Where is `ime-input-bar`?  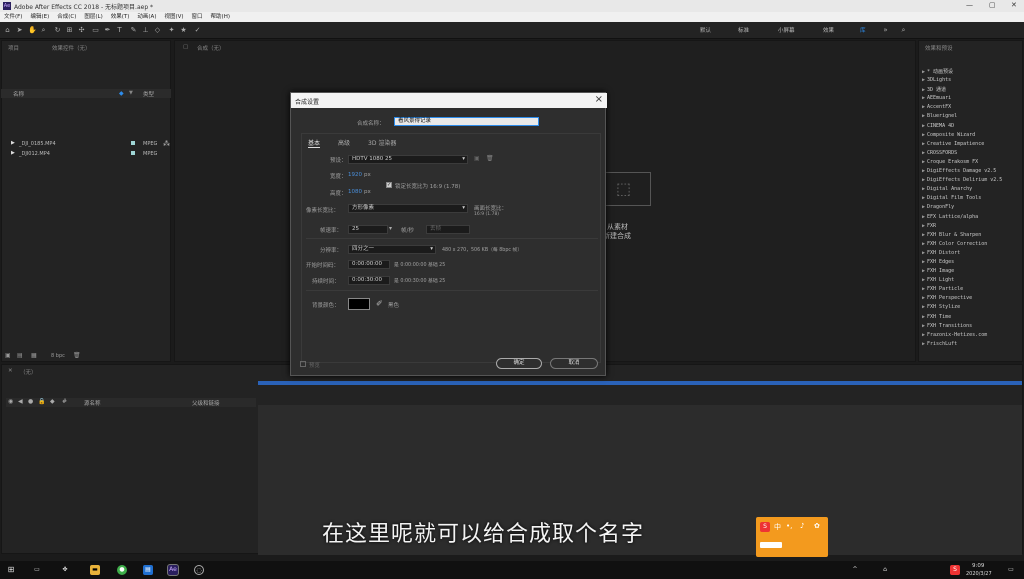 ime-input-bar is located at coordinates (771, 545).